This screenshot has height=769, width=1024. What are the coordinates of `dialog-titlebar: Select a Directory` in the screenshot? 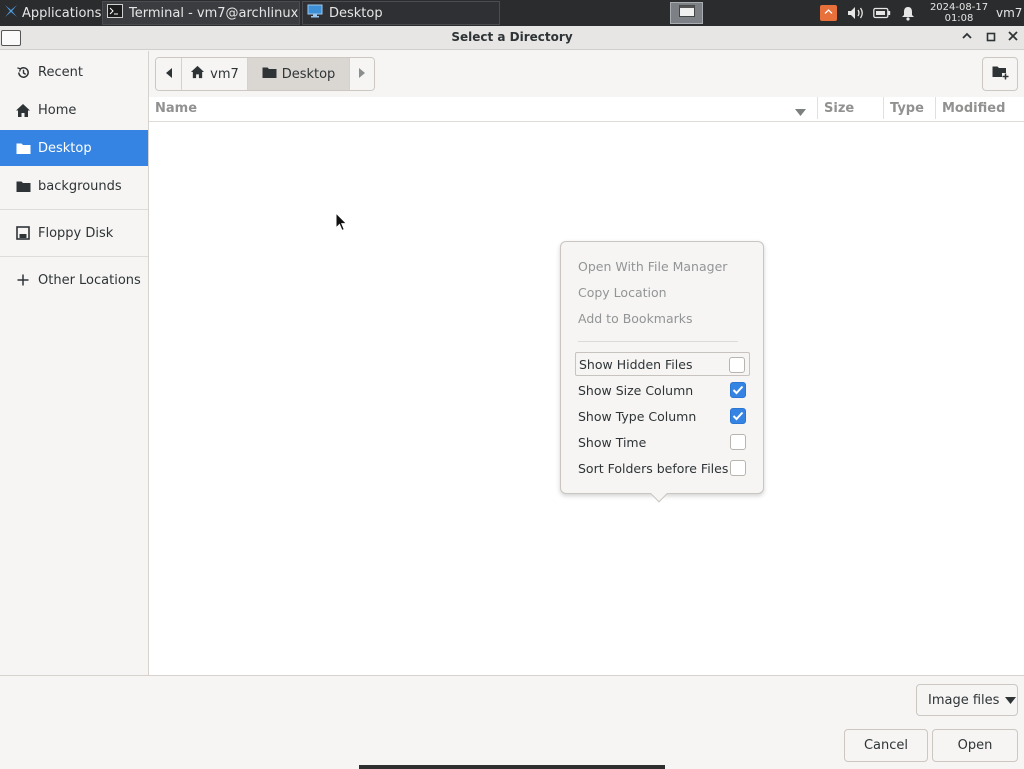 It's located at (512, 38).